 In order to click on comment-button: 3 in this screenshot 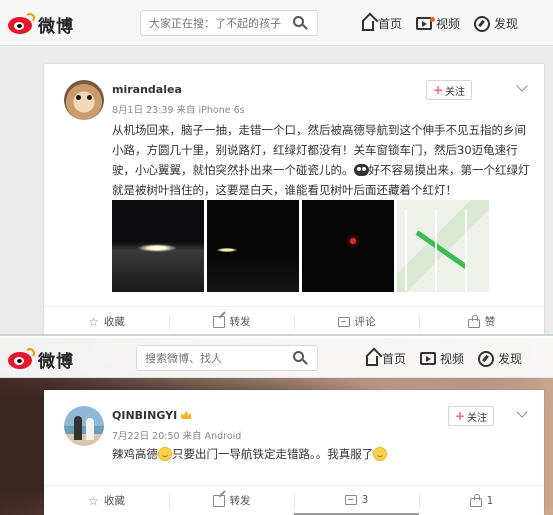, I will do `click(356, 500)`.